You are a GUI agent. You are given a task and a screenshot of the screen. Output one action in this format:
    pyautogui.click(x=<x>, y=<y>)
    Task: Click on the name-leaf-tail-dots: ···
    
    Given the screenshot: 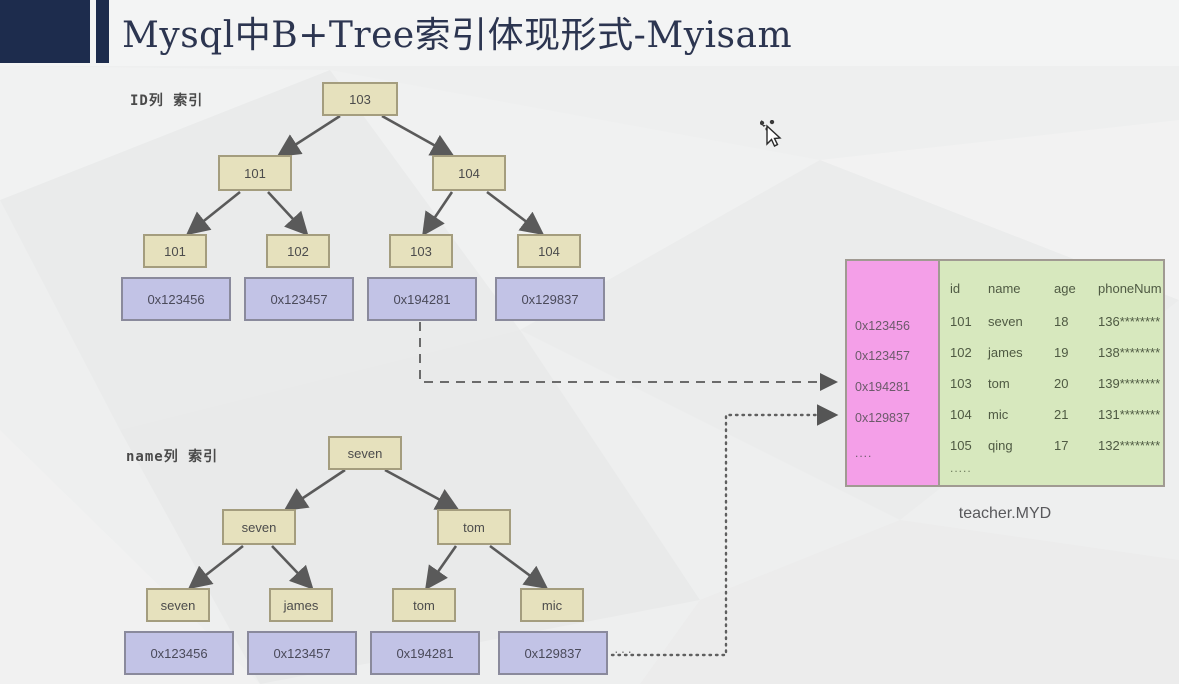 What is the action you would take?
    pyautogui.click(x=624, y=651)
    